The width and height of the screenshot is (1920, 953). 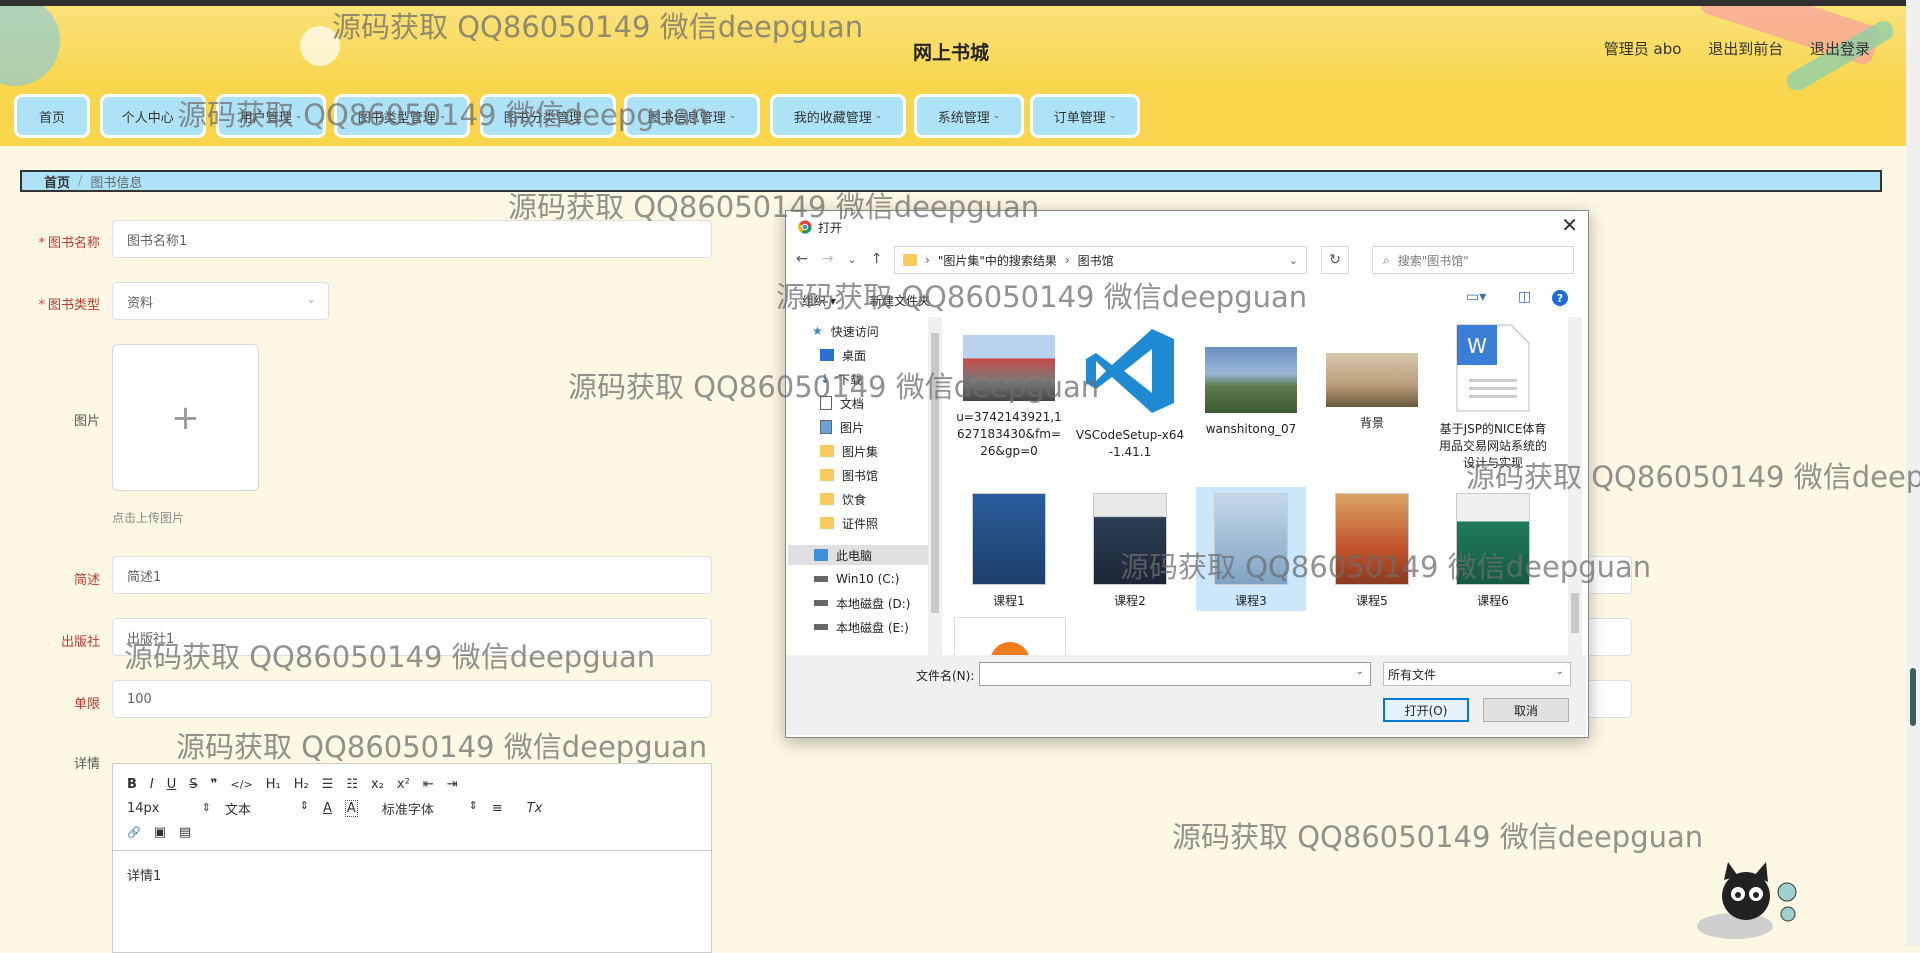 I want to click on image-upload-box: +, so click(x=185, y=417).